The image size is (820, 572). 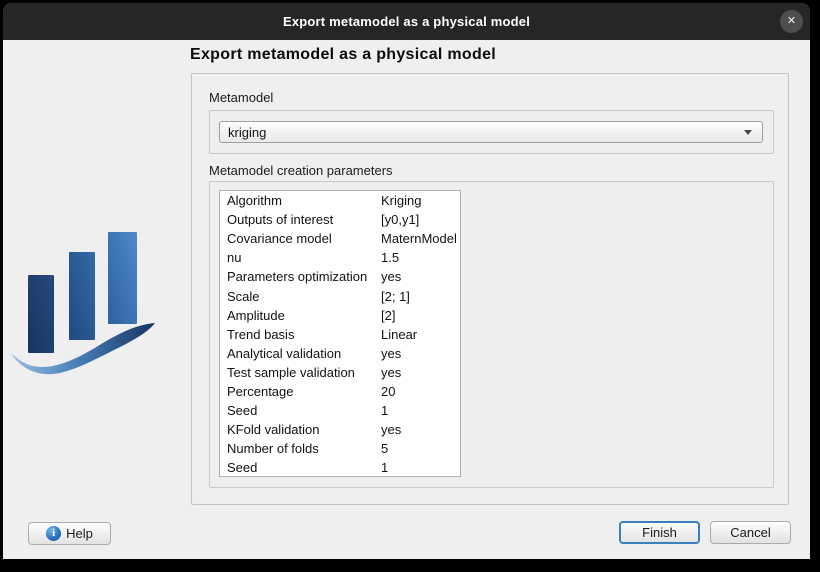 I want to click on logo-bar-middle, so click(x=82, y=296).